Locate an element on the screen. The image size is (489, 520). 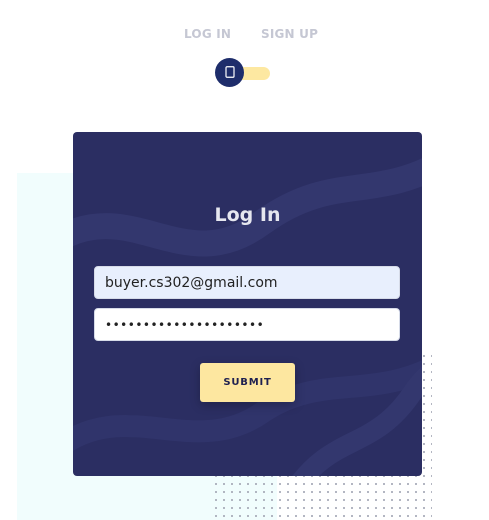
toggle-knob is located at coordinates (229, 72).